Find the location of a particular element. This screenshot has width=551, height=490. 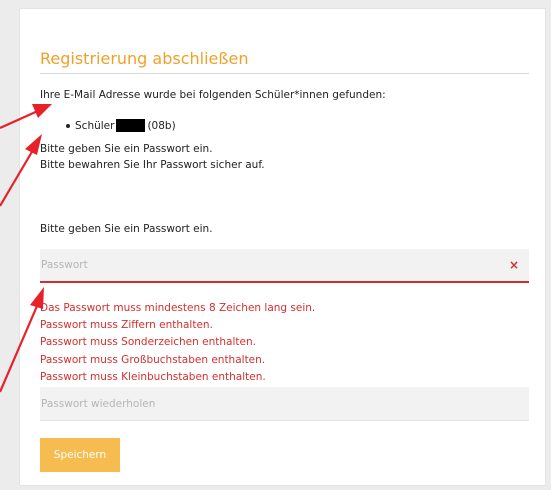

close-icon: × is located at coordinates (514, 265).